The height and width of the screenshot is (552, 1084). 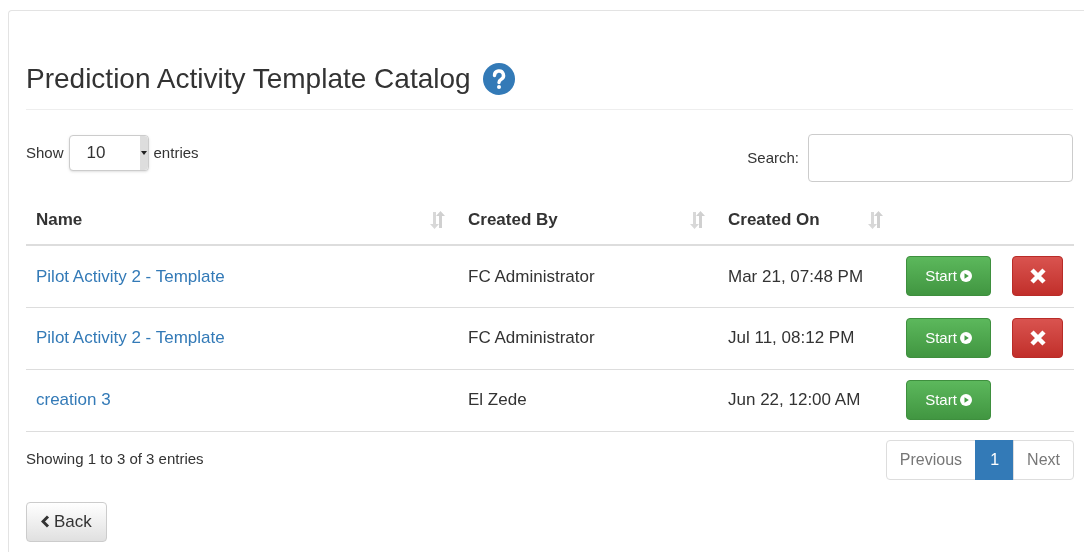 I want to click on search-field, so click(x=940, y=158).